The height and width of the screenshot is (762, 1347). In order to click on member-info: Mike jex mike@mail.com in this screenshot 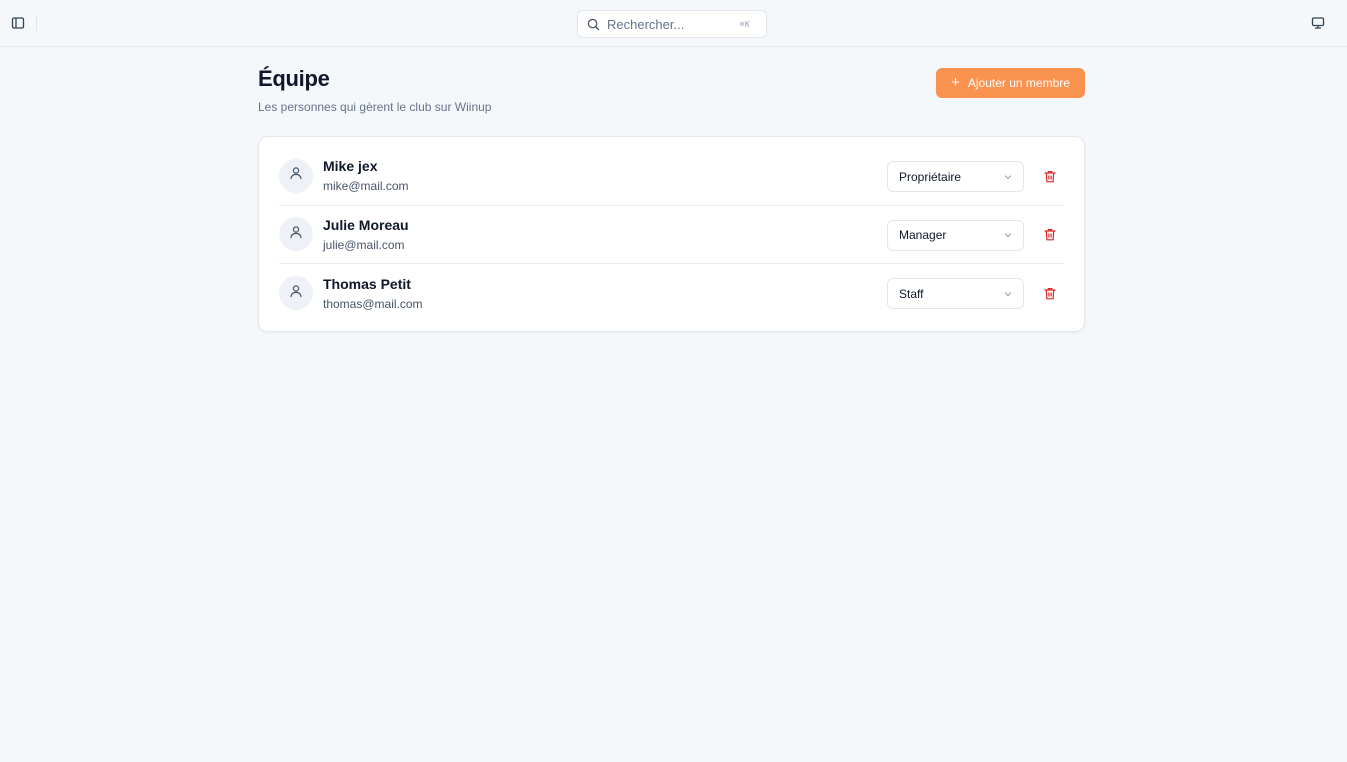, I will do `click(366, 175)`.